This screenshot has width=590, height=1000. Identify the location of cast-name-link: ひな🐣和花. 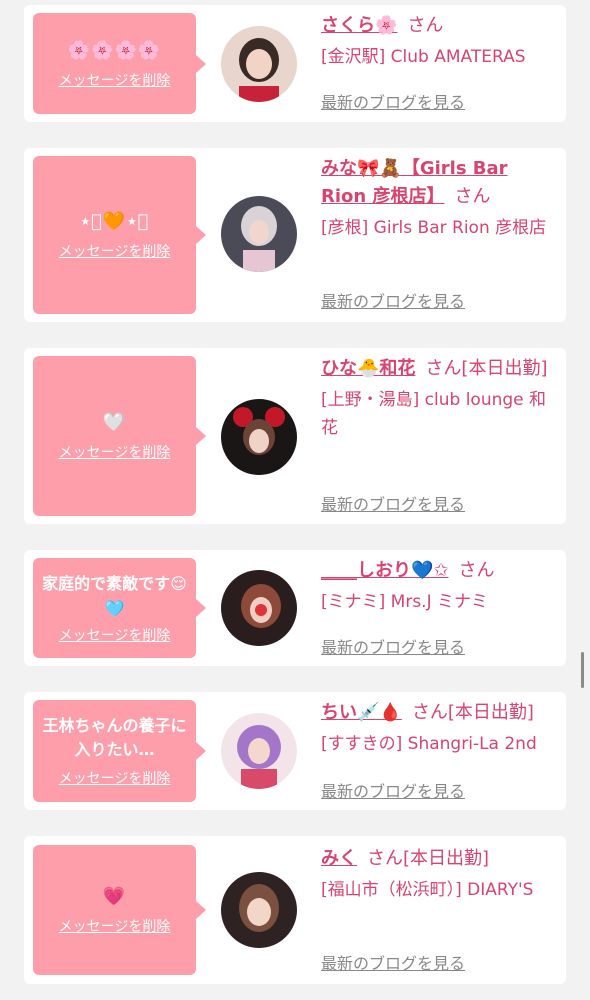
(368, 368).